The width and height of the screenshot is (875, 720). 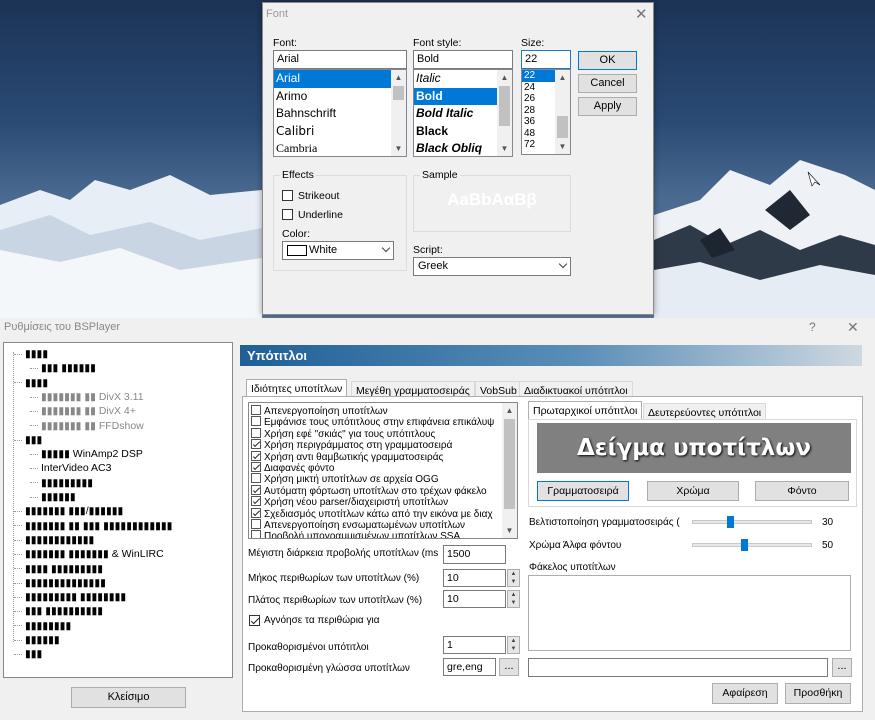 What do you see at coordinates (474, 554) in the screenshot?
I see `max-duration-input: 1500` at bounding box center [474, 554].